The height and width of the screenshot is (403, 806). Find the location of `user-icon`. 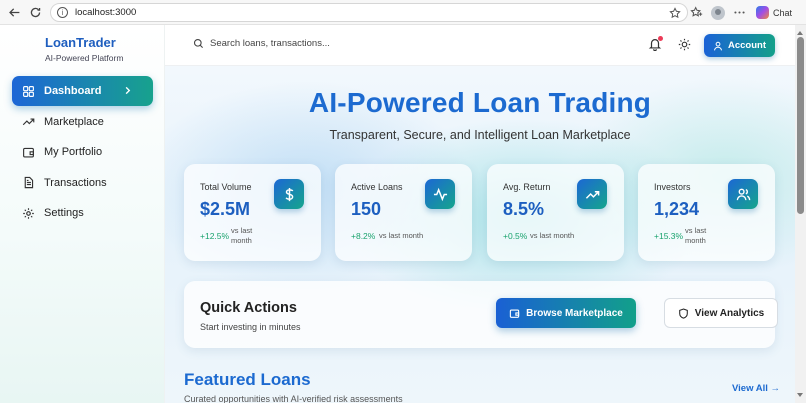

user-icon is located at coordinates (718, 45).